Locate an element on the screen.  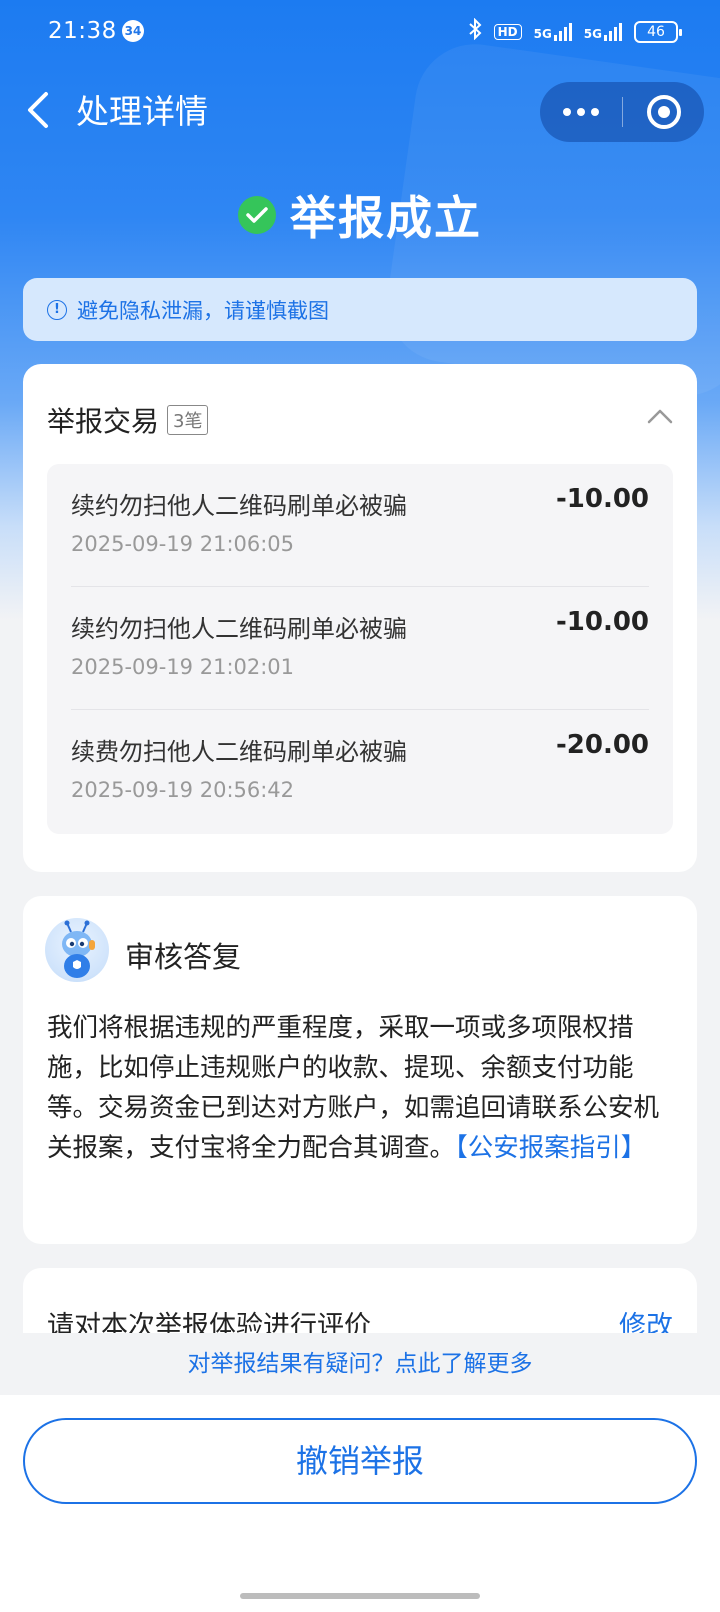
privacy-notice: ! 避免隐私泄漏，请谨慎截图 is located at coordinates (360, 309).